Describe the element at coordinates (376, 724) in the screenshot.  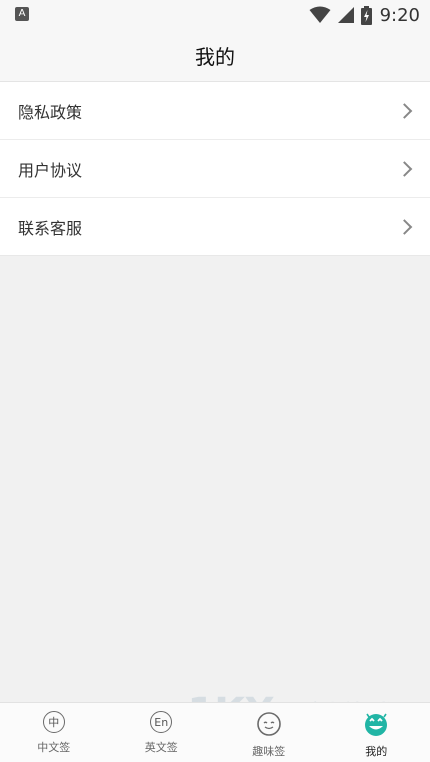
I see `profile-face-icon` at that location.